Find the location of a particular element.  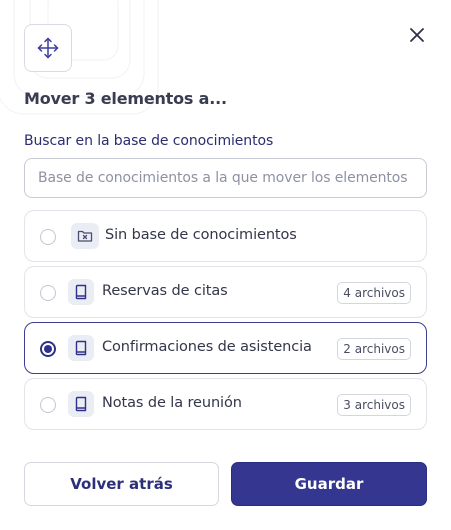

option-reservas-de-citas: Reservas de citas 4 archivos is located at coordinates (225, 292).